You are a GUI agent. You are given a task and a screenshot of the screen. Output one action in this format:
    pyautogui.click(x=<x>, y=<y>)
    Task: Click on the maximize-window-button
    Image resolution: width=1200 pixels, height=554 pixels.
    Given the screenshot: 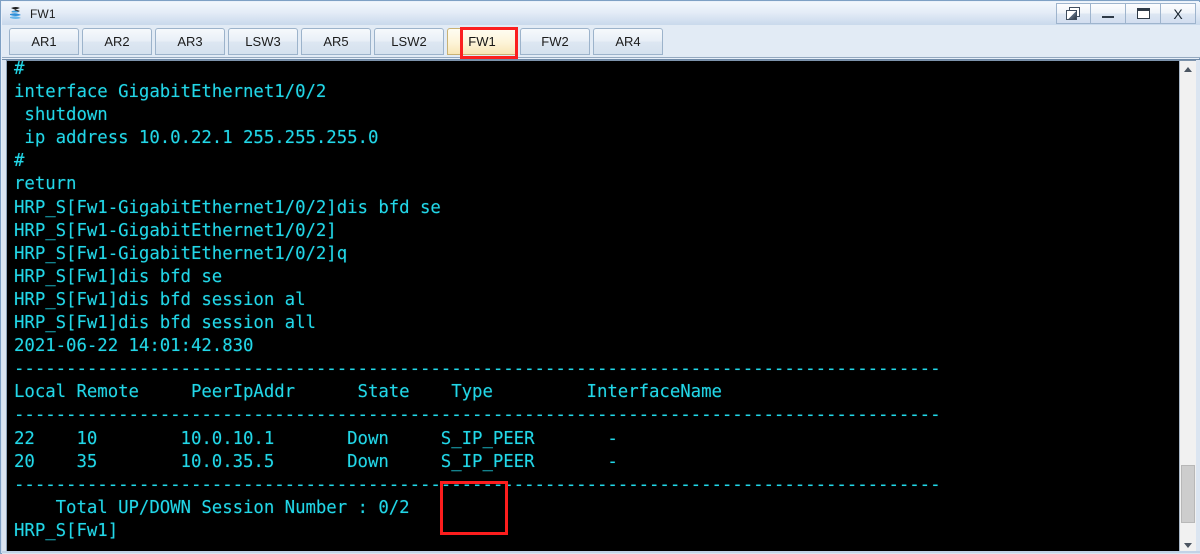 What is the action you would take?
    pyautogui.click(x=1143, y=13)
    